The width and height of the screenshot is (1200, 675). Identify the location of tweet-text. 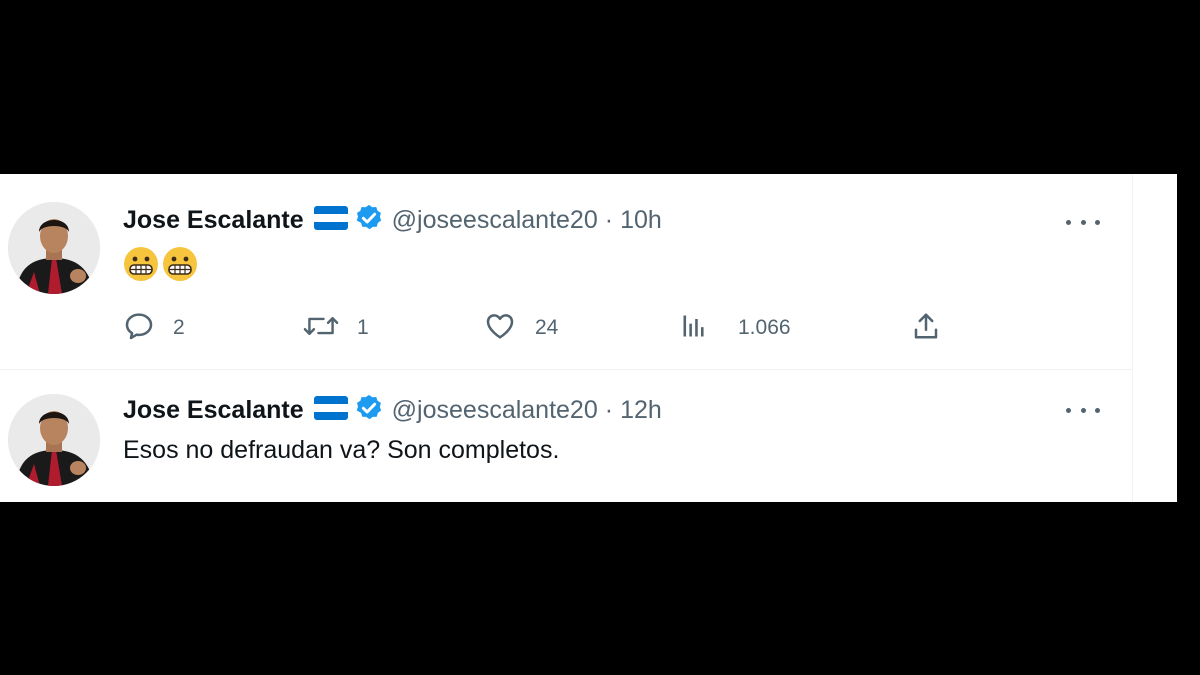
(160, 264).